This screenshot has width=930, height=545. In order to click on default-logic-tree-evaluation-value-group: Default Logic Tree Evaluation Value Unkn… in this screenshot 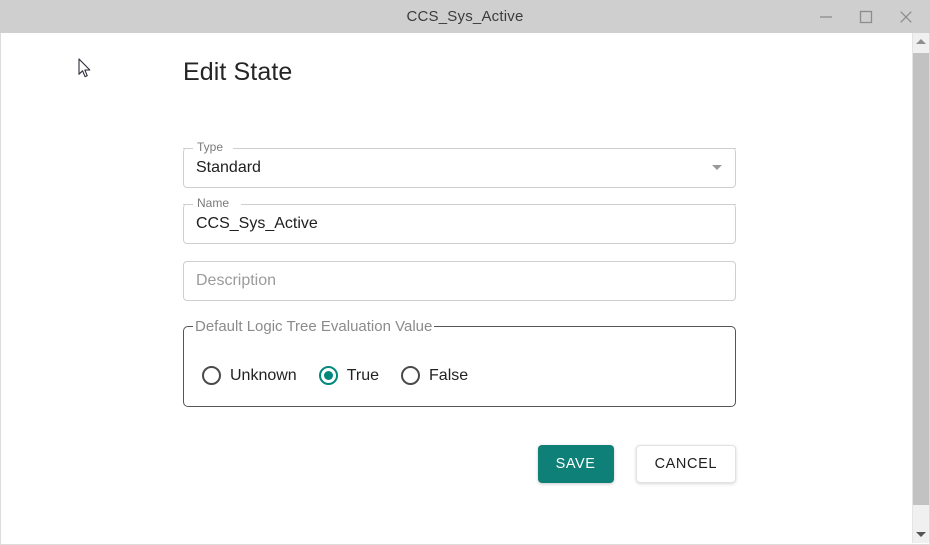, I will do `click(459, 363)`.